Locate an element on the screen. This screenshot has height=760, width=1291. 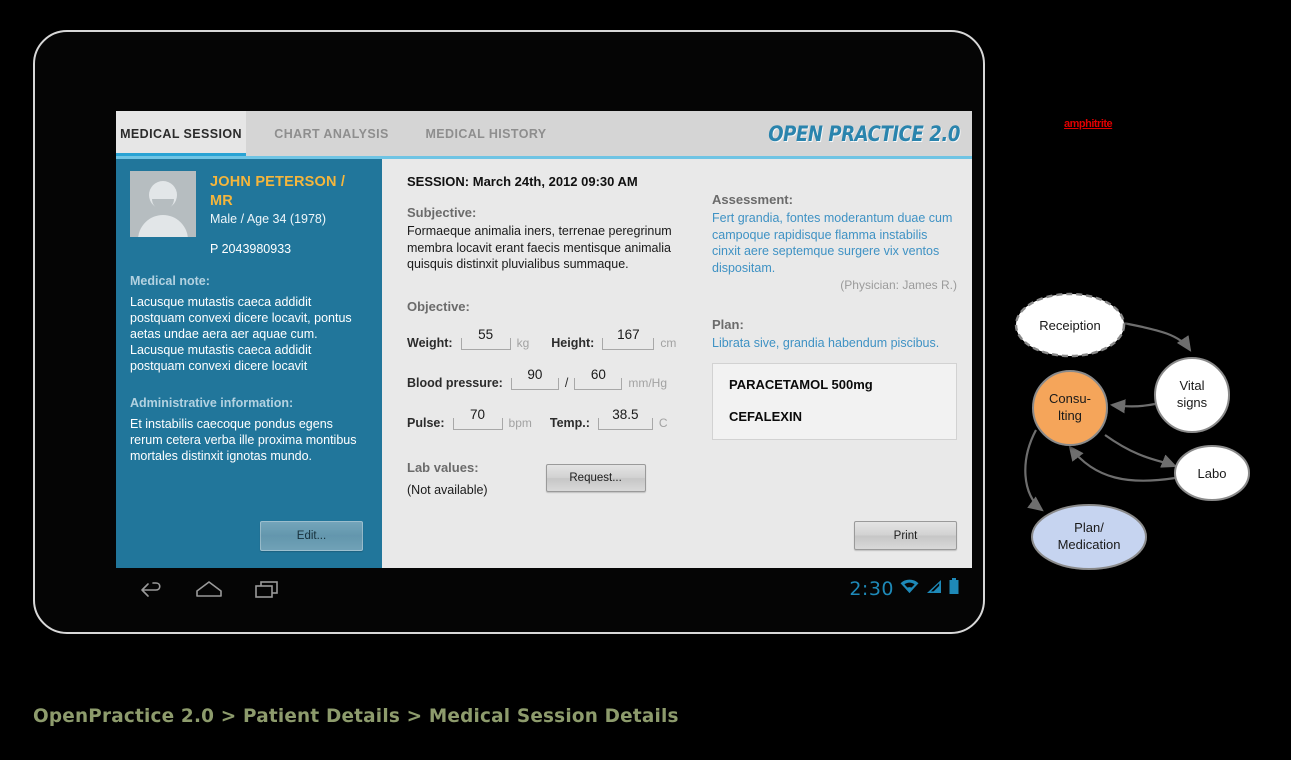
android-status-bar: 2:30 is located at coordinates (904, 589).